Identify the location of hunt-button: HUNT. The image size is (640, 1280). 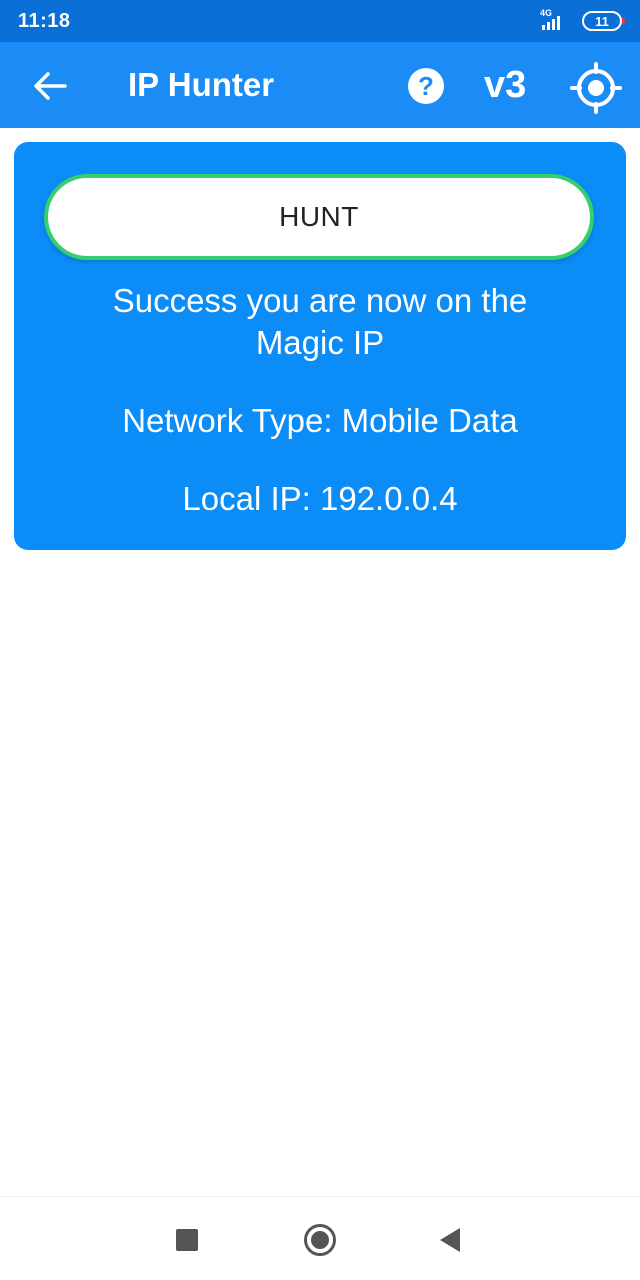
(319, 217).